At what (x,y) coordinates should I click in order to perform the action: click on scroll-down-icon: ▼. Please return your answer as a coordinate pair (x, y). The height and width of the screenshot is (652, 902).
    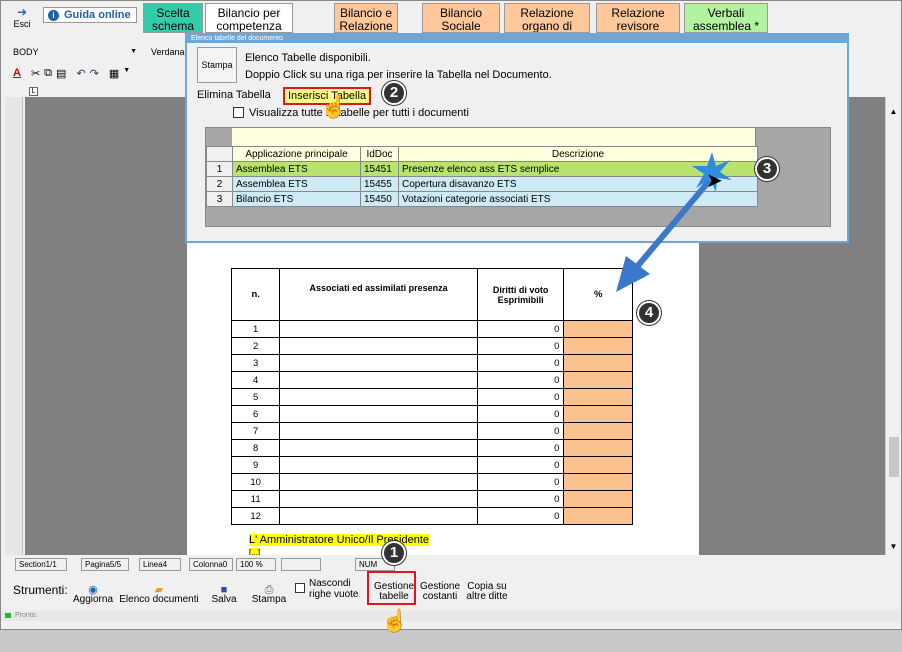
    Looking at the image, I should click on (893, 546).